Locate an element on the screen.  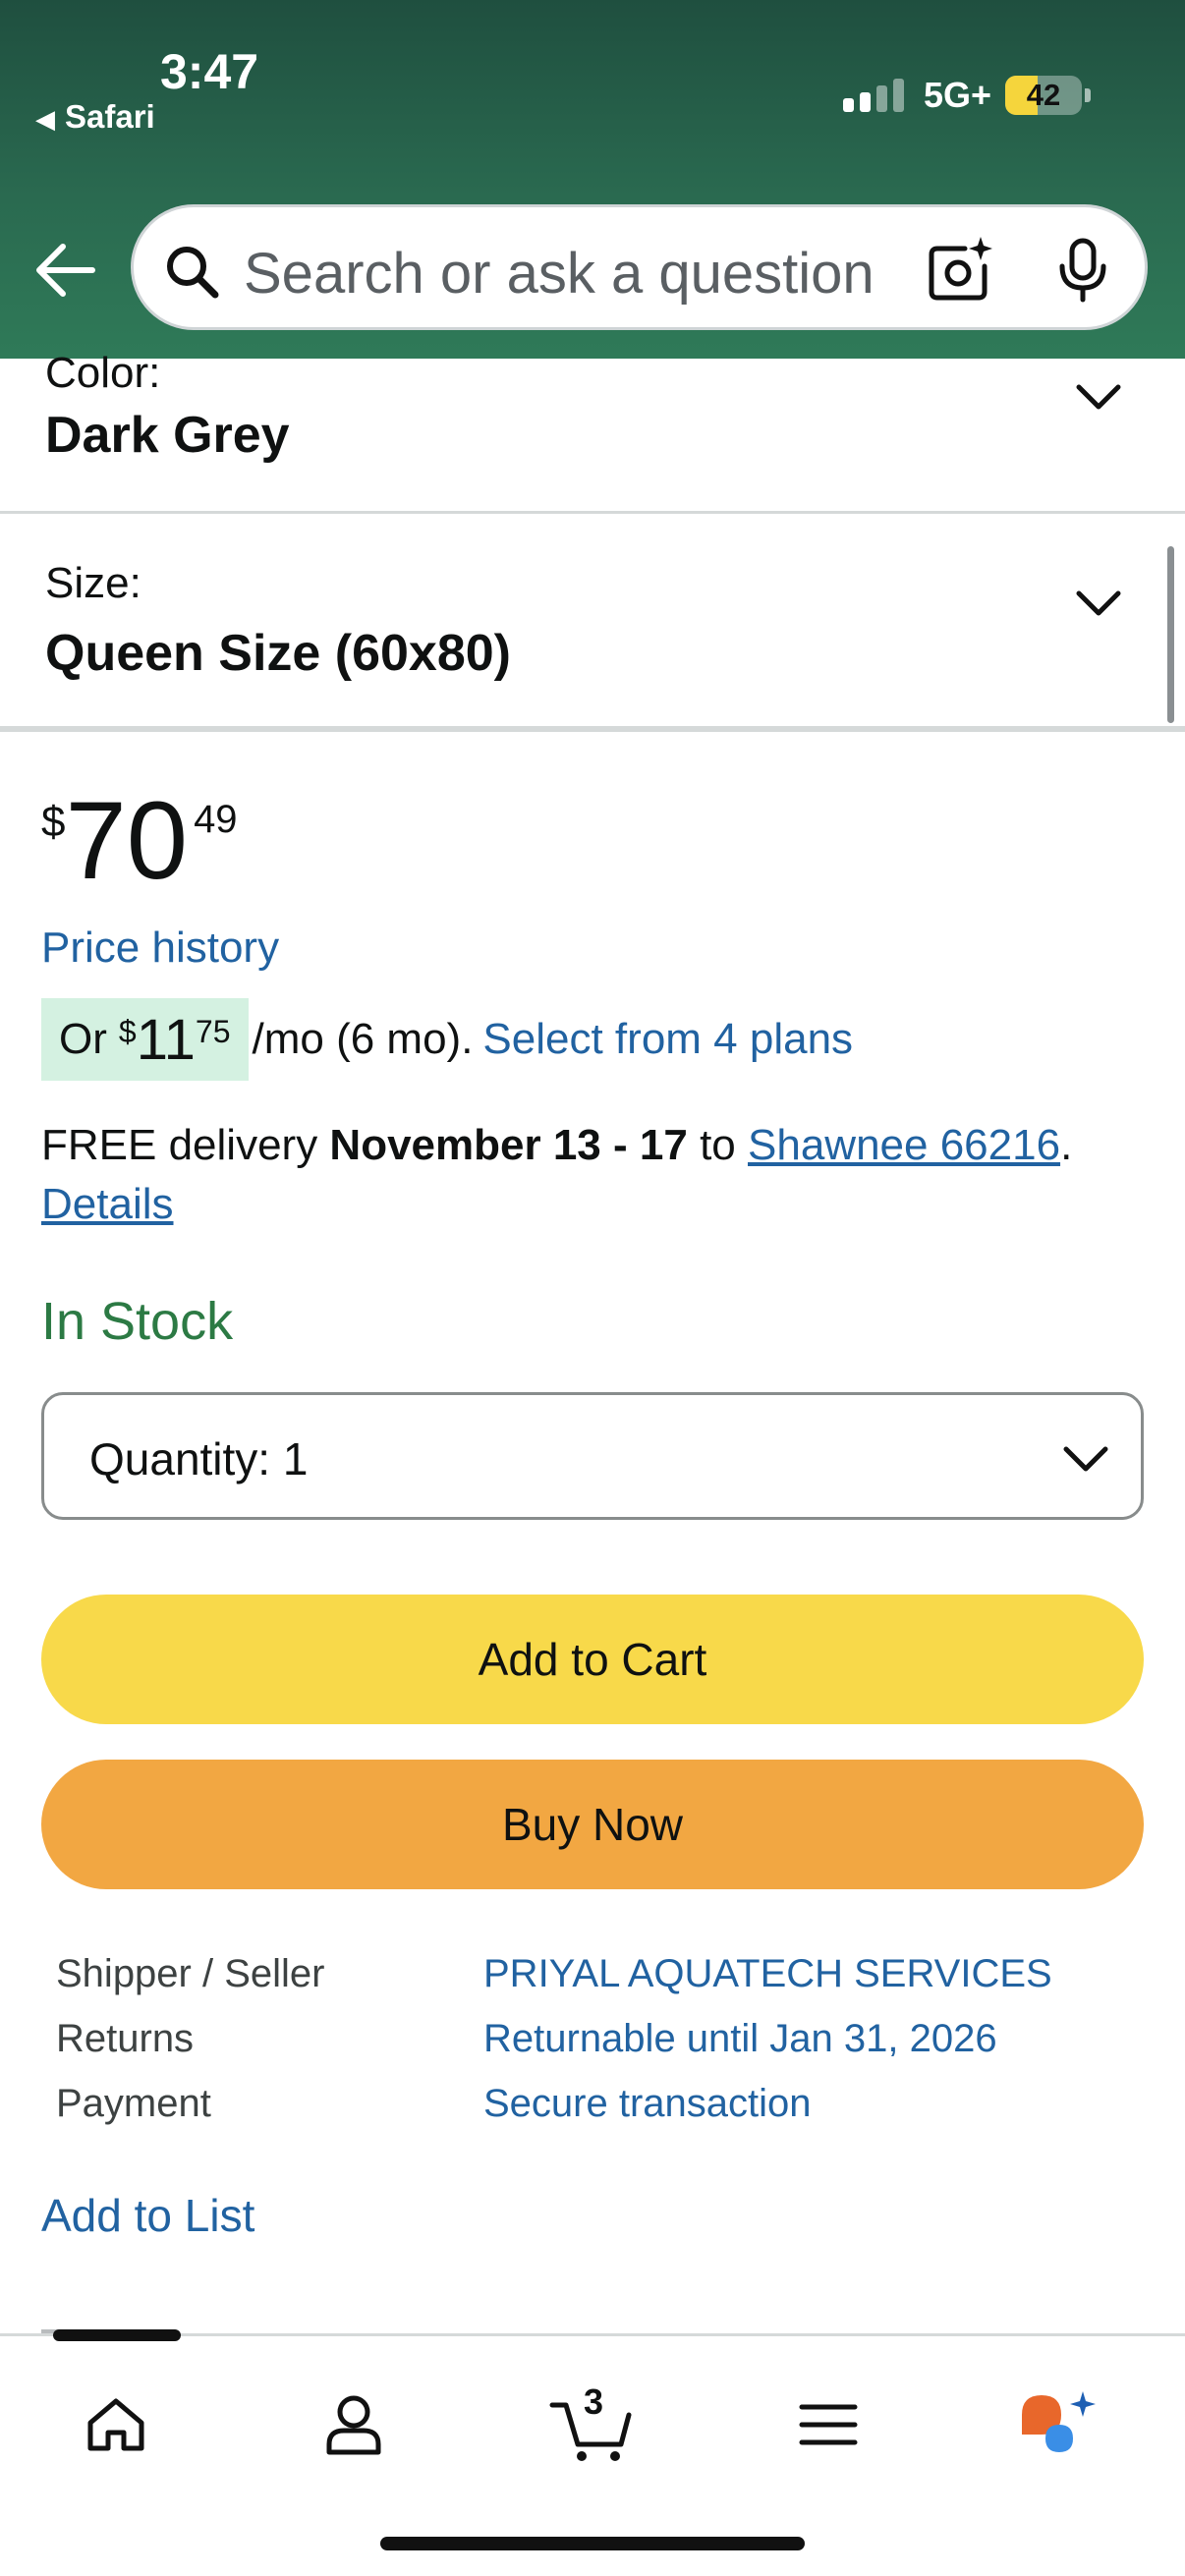
delivery-dates: November 13 - 17 is located at coordinates (509, 1145).